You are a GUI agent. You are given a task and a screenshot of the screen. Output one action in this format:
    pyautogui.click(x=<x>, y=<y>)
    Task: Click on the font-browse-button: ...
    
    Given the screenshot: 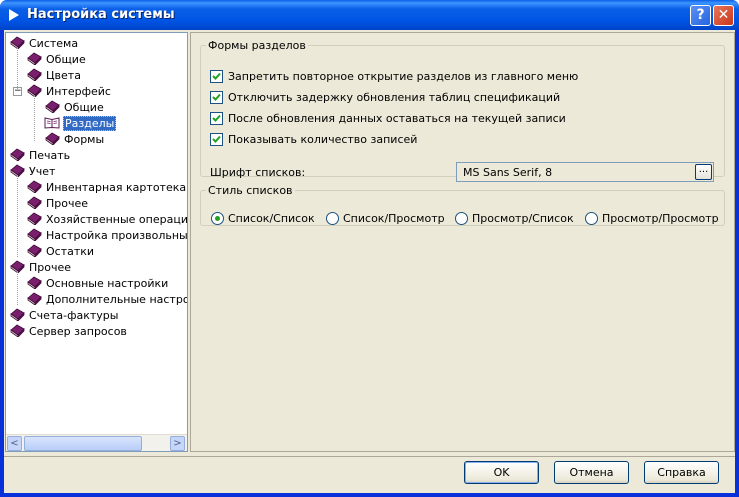 What is the action you would take?
    pyautogui.click(x=703, y=172)
    